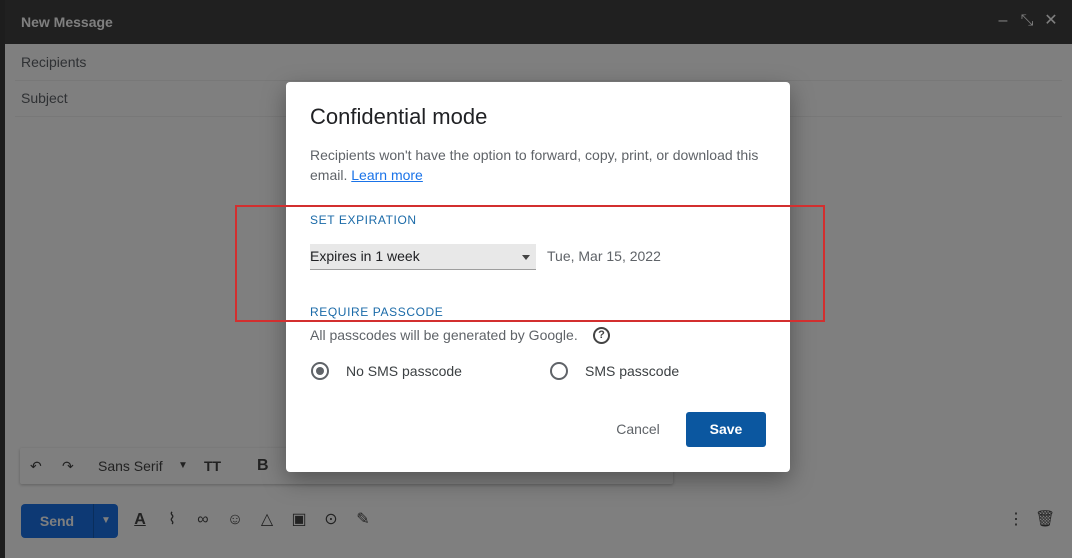 Image resolution: width=1072 pixels, height=558 pixels. What do you see at coordinates (632, 371) in the screenshot?
I see `sms-passcode-label: SMS passcode` at bounding box center [632, 371].